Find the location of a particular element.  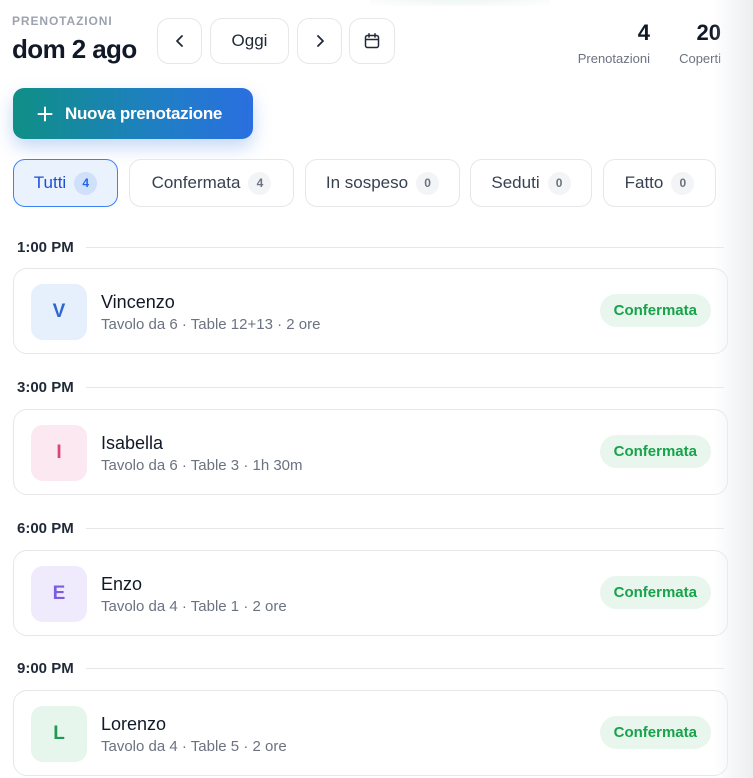

guest-name: Lorenzo is located at coordinates (134, 724).